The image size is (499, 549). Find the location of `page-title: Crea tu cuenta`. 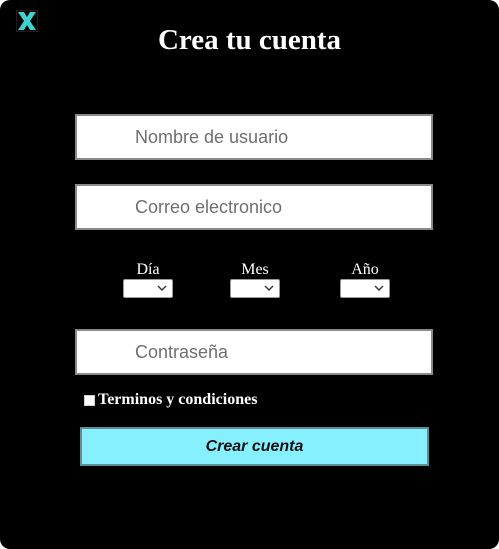

page-title: Crea tu cuenta is located at coordinates (249, 40).